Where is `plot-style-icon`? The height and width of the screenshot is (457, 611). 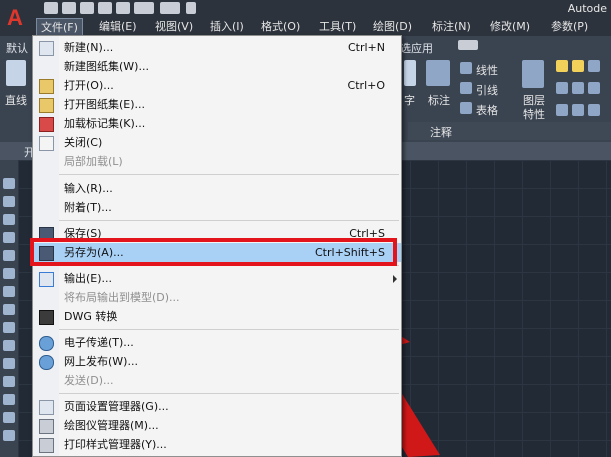
plot-style-icon is located at coordinates (46, 445).